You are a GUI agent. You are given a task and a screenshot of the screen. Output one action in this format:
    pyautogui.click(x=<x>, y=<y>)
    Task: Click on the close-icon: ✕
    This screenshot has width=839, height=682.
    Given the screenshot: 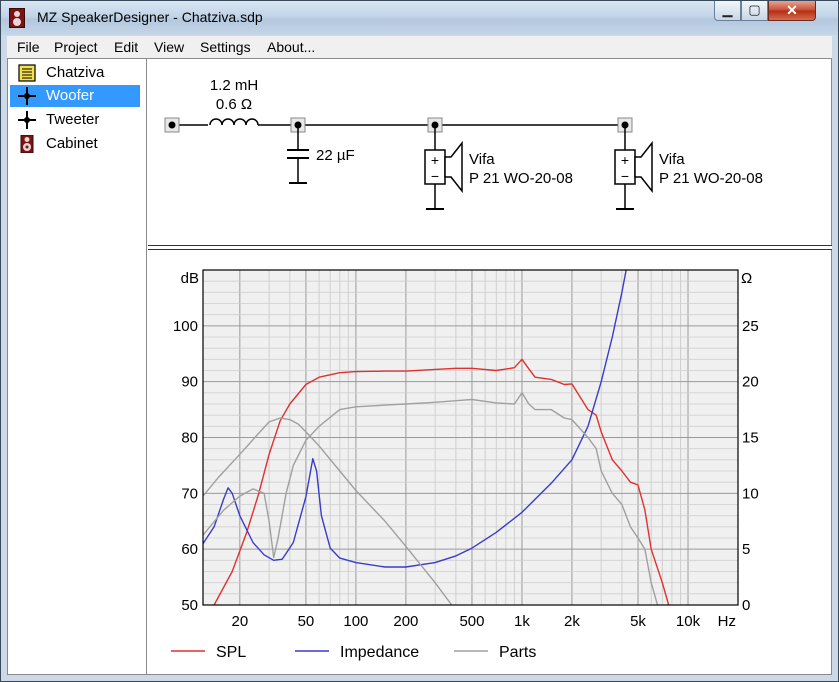 What is the action you would take?
    pyautogui.click(x=792, y=10)
    